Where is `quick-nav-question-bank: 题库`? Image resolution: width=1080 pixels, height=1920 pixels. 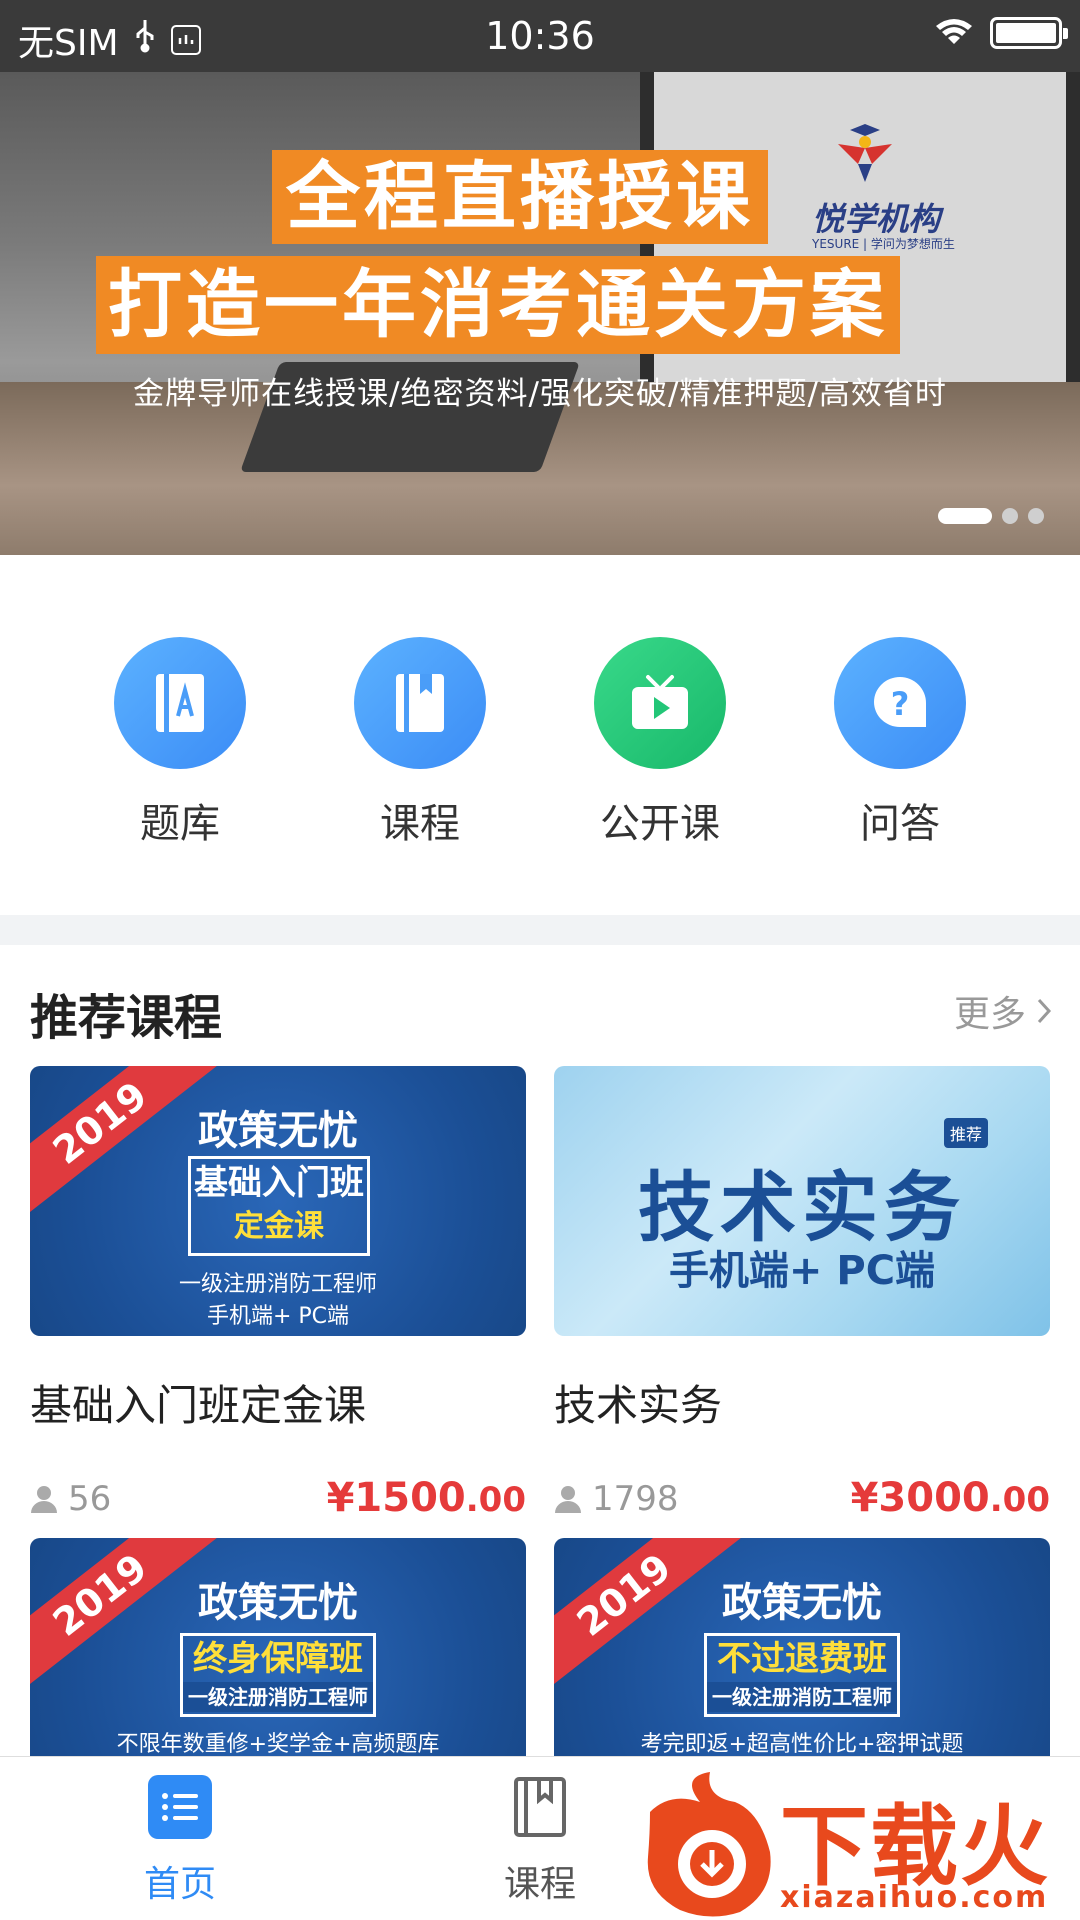 quick-nav-question-bank: 题库 is located at coordinates (180, 743).